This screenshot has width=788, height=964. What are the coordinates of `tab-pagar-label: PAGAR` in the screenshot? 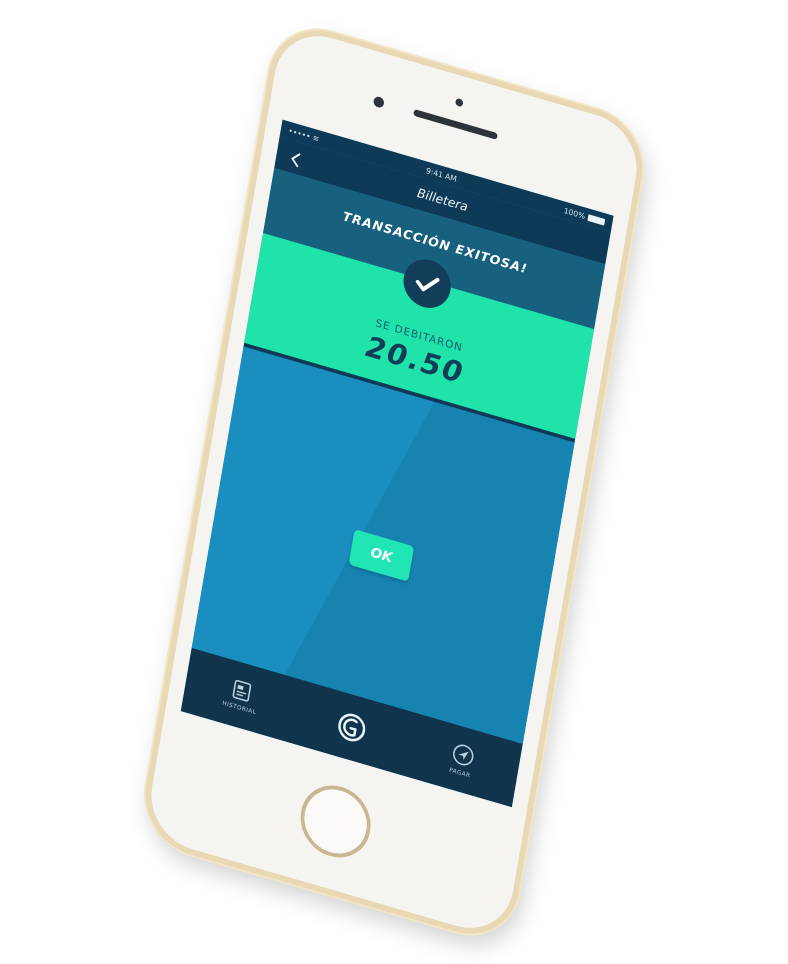 It's located at (459, 772).